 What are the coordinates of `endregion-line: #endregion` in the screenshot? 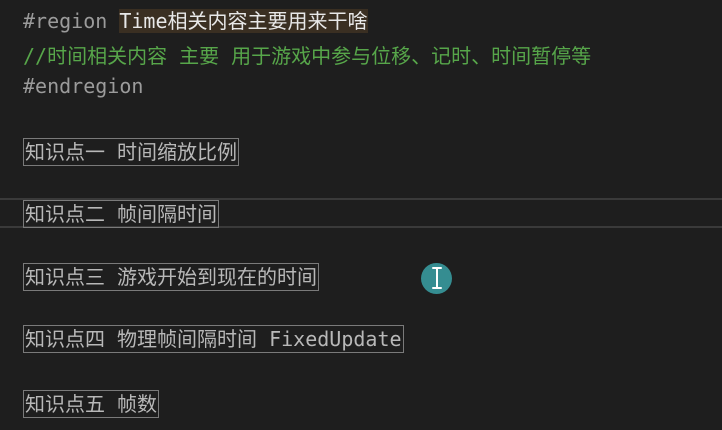 It's located at (83, 86).